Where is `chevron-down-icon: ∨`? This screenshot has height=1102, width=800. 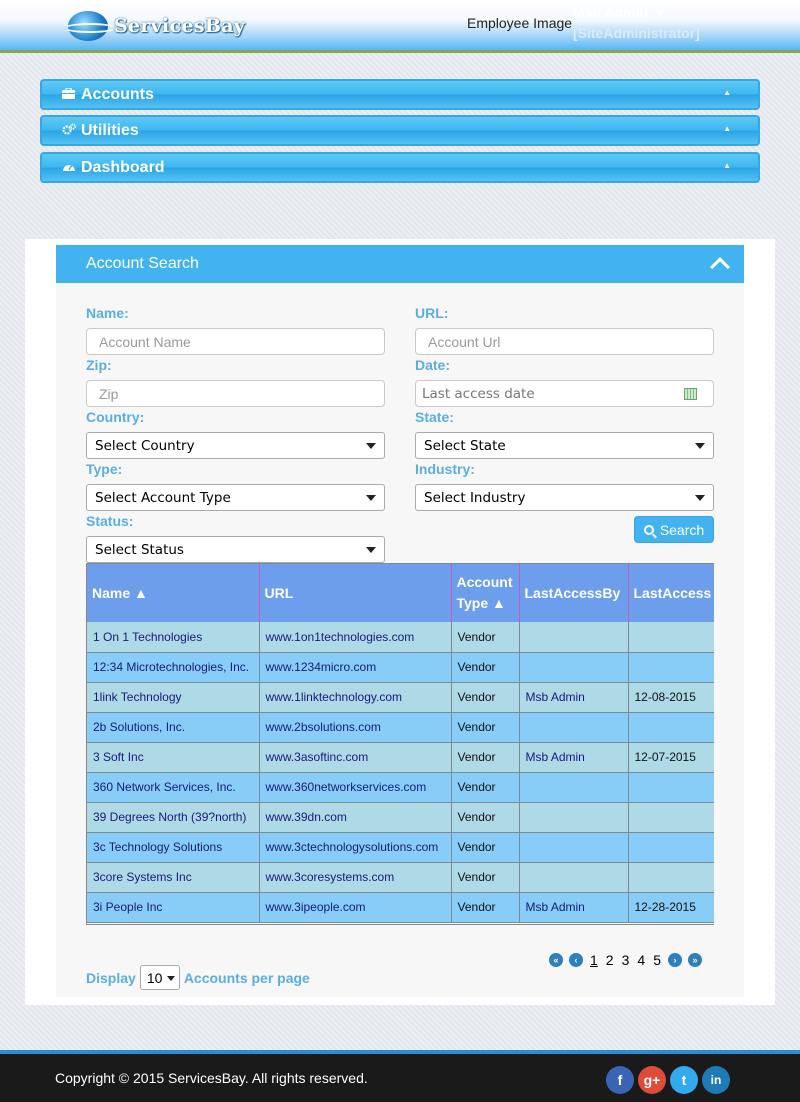 chevron-down-icon: ∨ is located at coordinates (659, 12).